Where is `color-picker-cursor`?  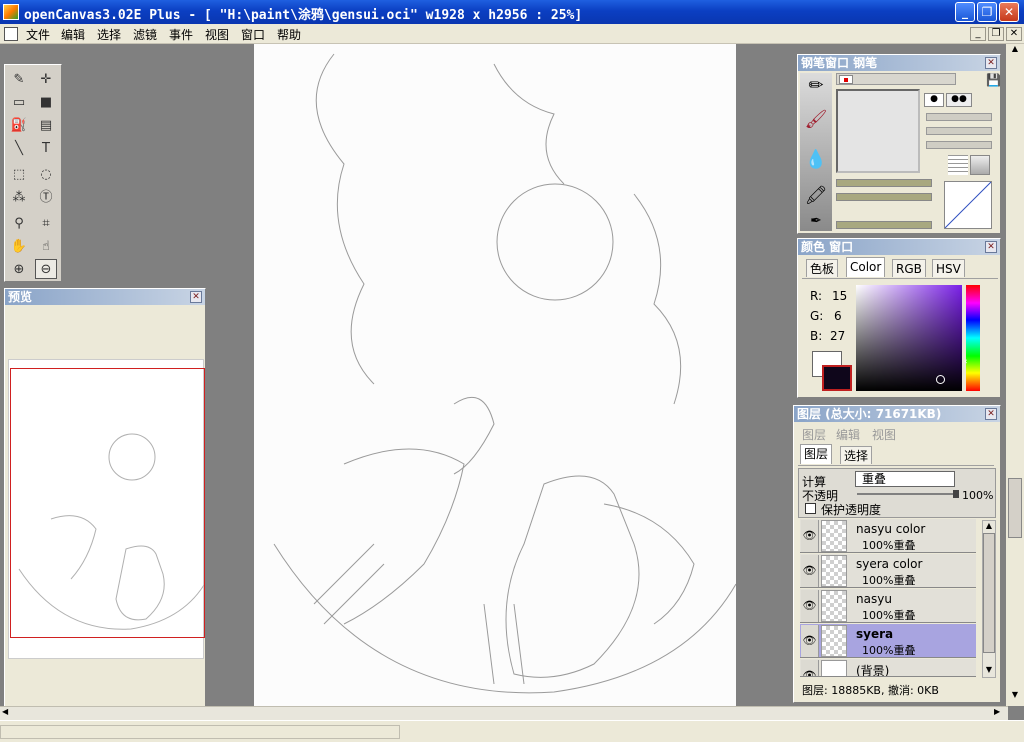
color-picker-cursor is located at coordinates (940, 379).